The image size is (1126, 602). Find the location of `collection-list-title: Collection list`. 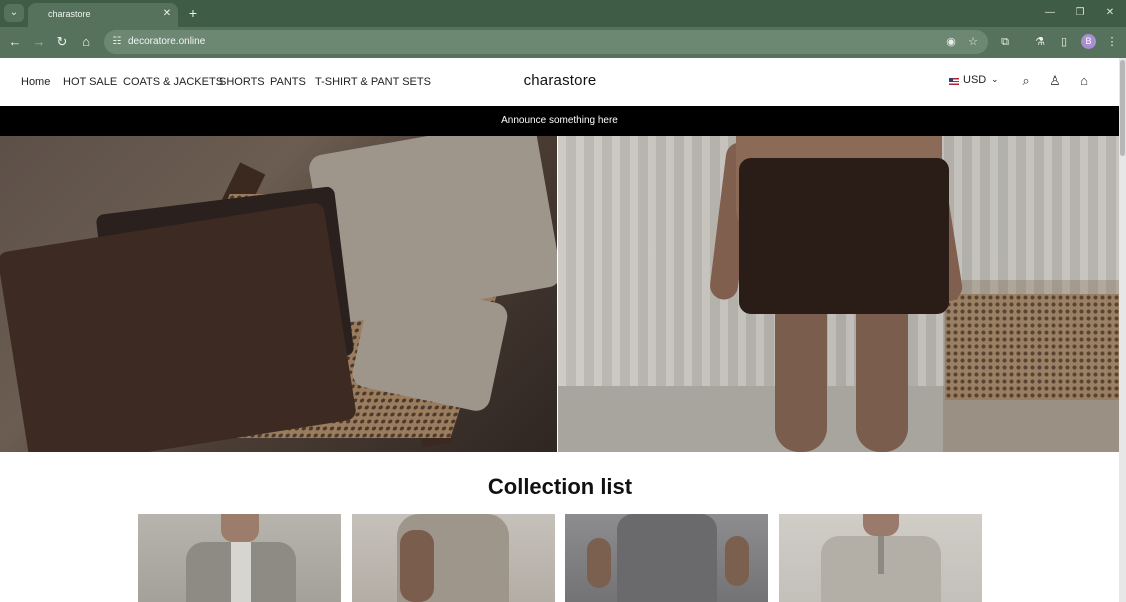

collection-list-title: Collection list is located at coordinates (560, 486).